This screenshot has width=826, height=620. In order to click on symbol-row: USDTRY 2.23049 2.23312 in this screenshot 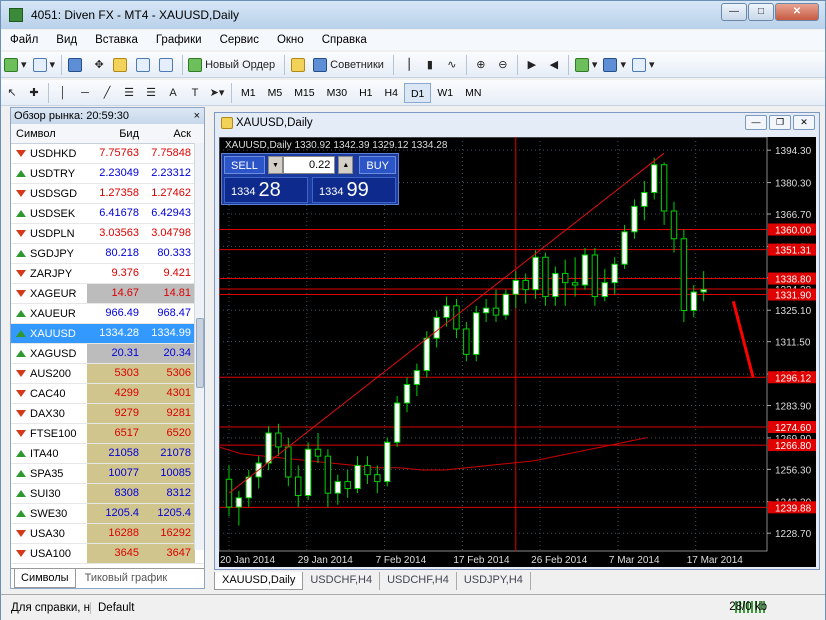, I will do `click(107, 174)`.